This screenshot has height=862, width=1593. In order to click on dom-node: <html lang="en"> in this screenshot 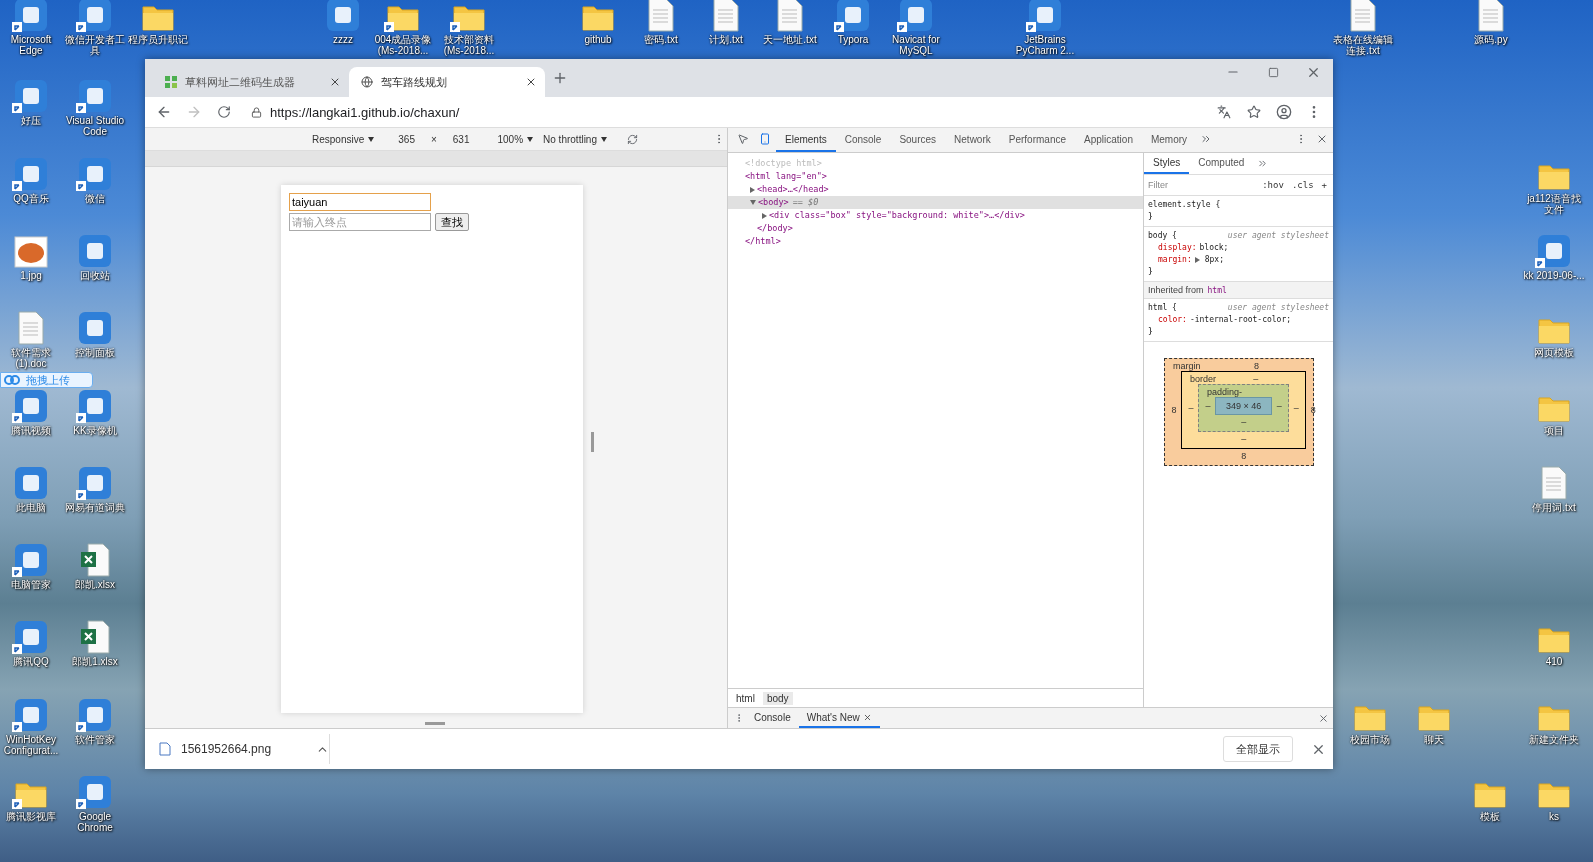, I will do `click(935, 176)`.